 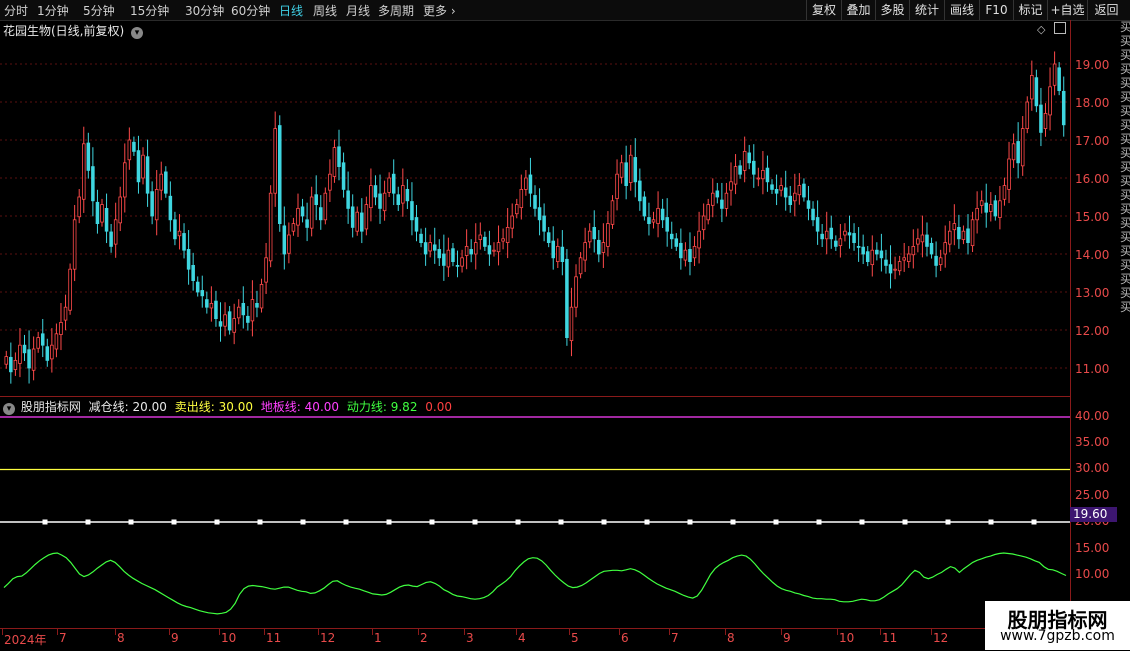 What do you see at coordinates (1041, 29) in the screenshot?
I see `diamond-icon: ◇` at bounding box center [1041, 29].